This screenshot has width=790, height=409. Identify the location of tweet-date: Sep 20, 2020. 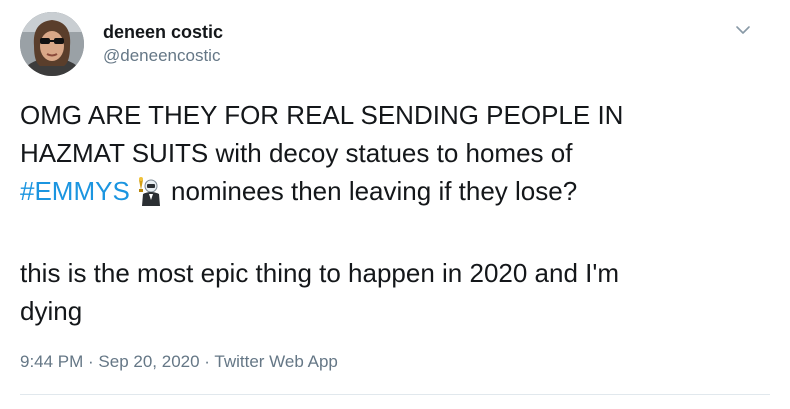
(148, 361).